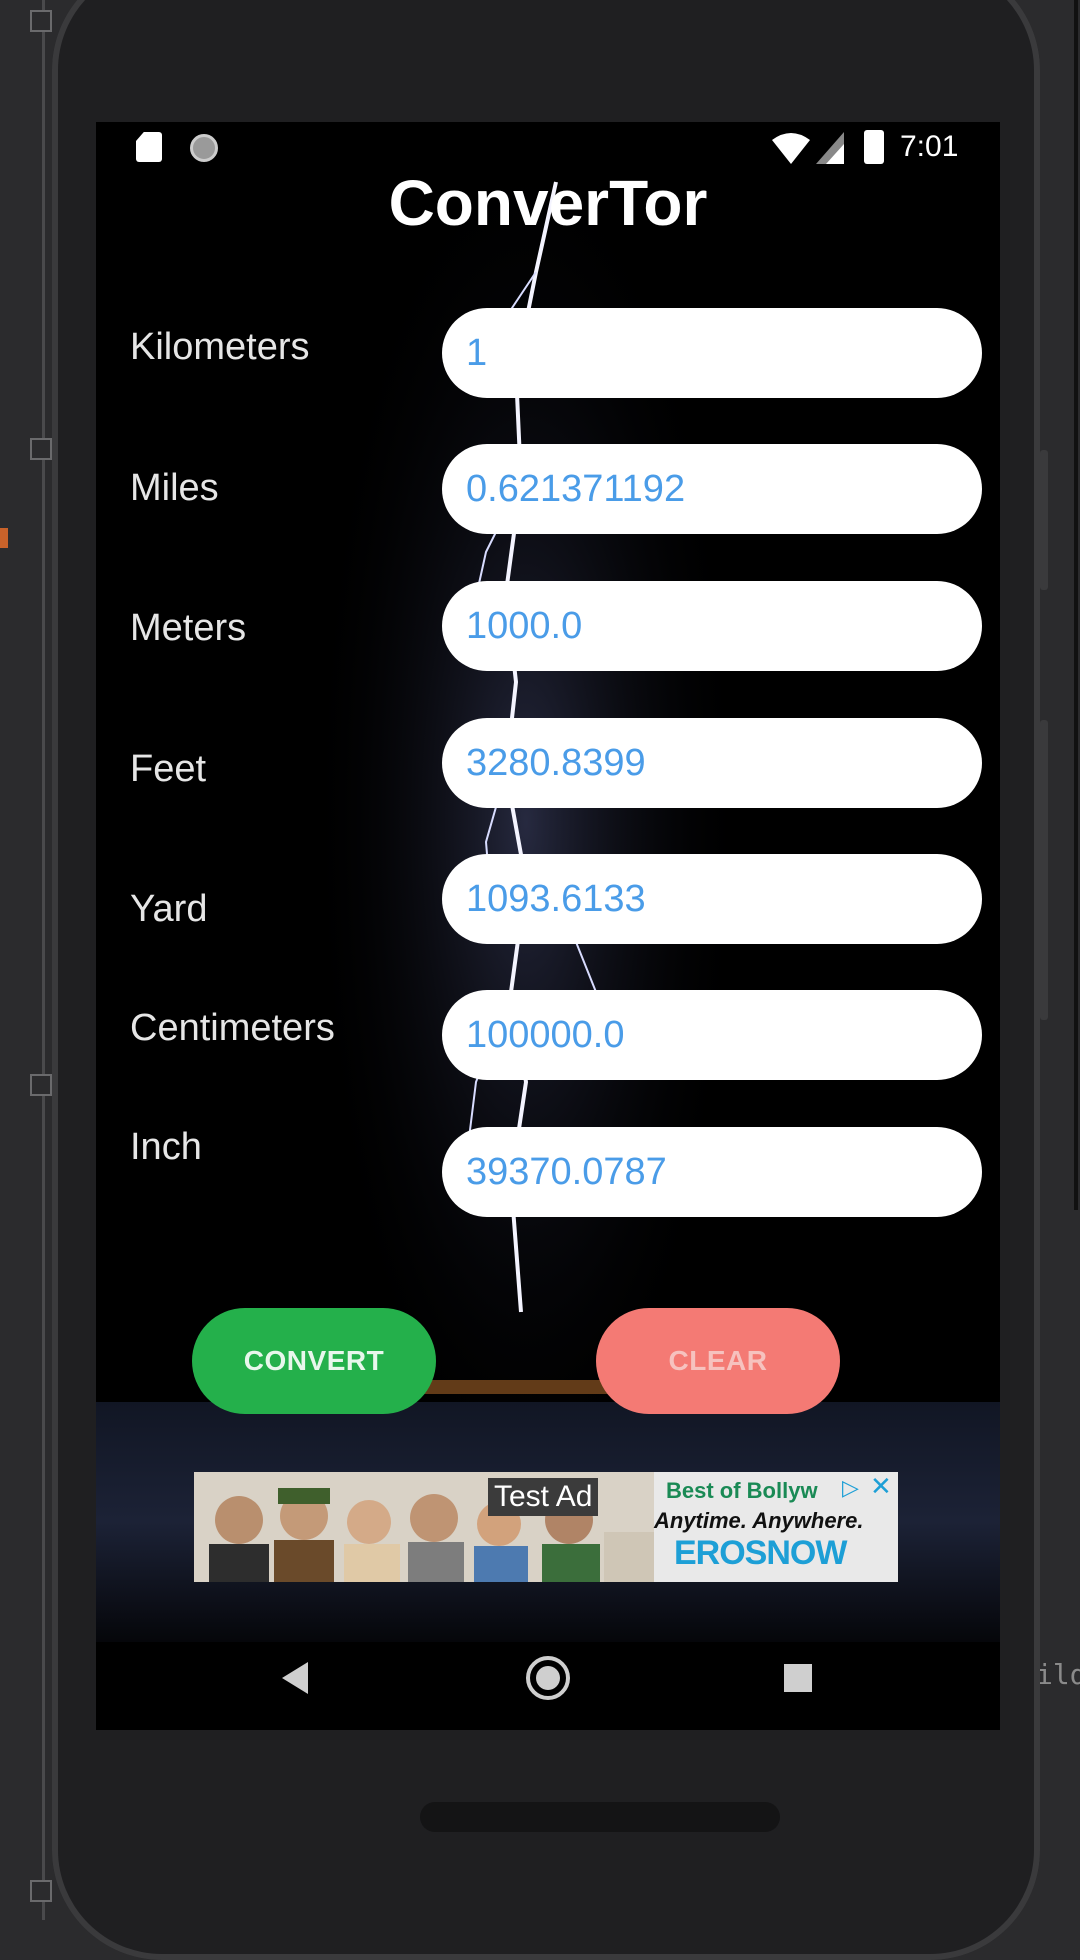  What do you see at coordinates (1044, 870) in the screenshot?
I see `power-button` at bounding box center [1044, 870].